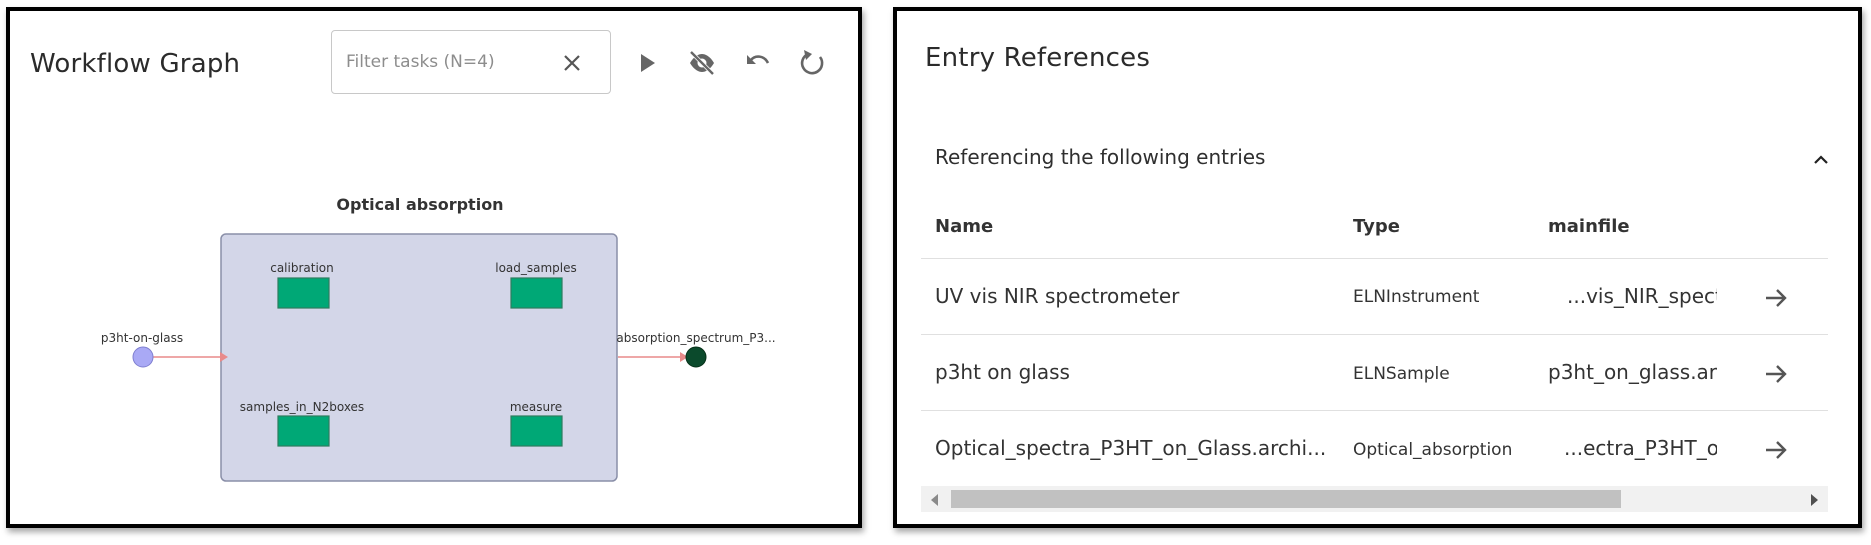 The image size is (1871, 545). Describe the element at coordinates (1814, 500) in the screenshot. I see `scroll-right-icon` at that location.